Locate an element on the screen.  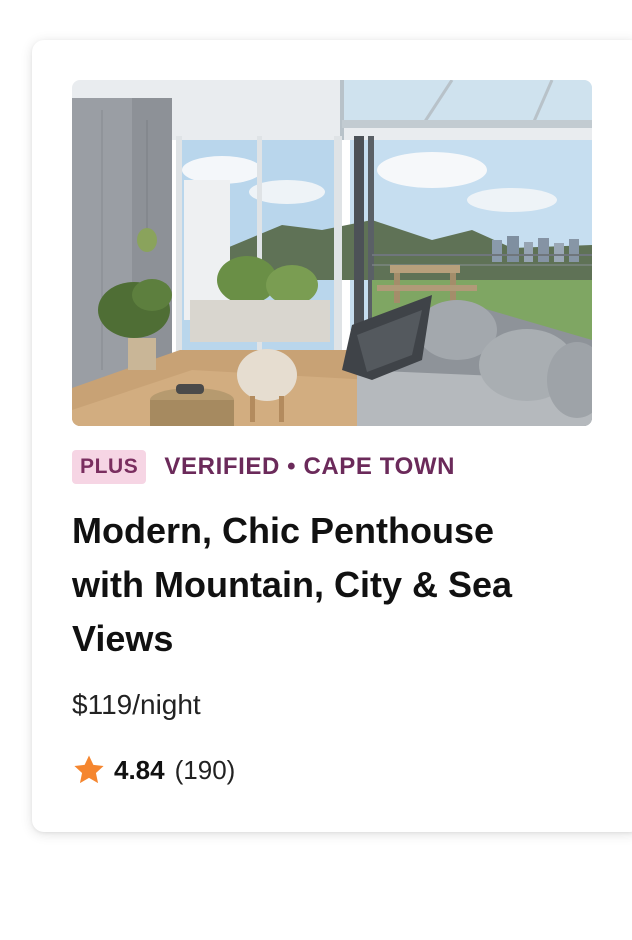
rating-value: 4.84 is located at coordinates (139, 769).